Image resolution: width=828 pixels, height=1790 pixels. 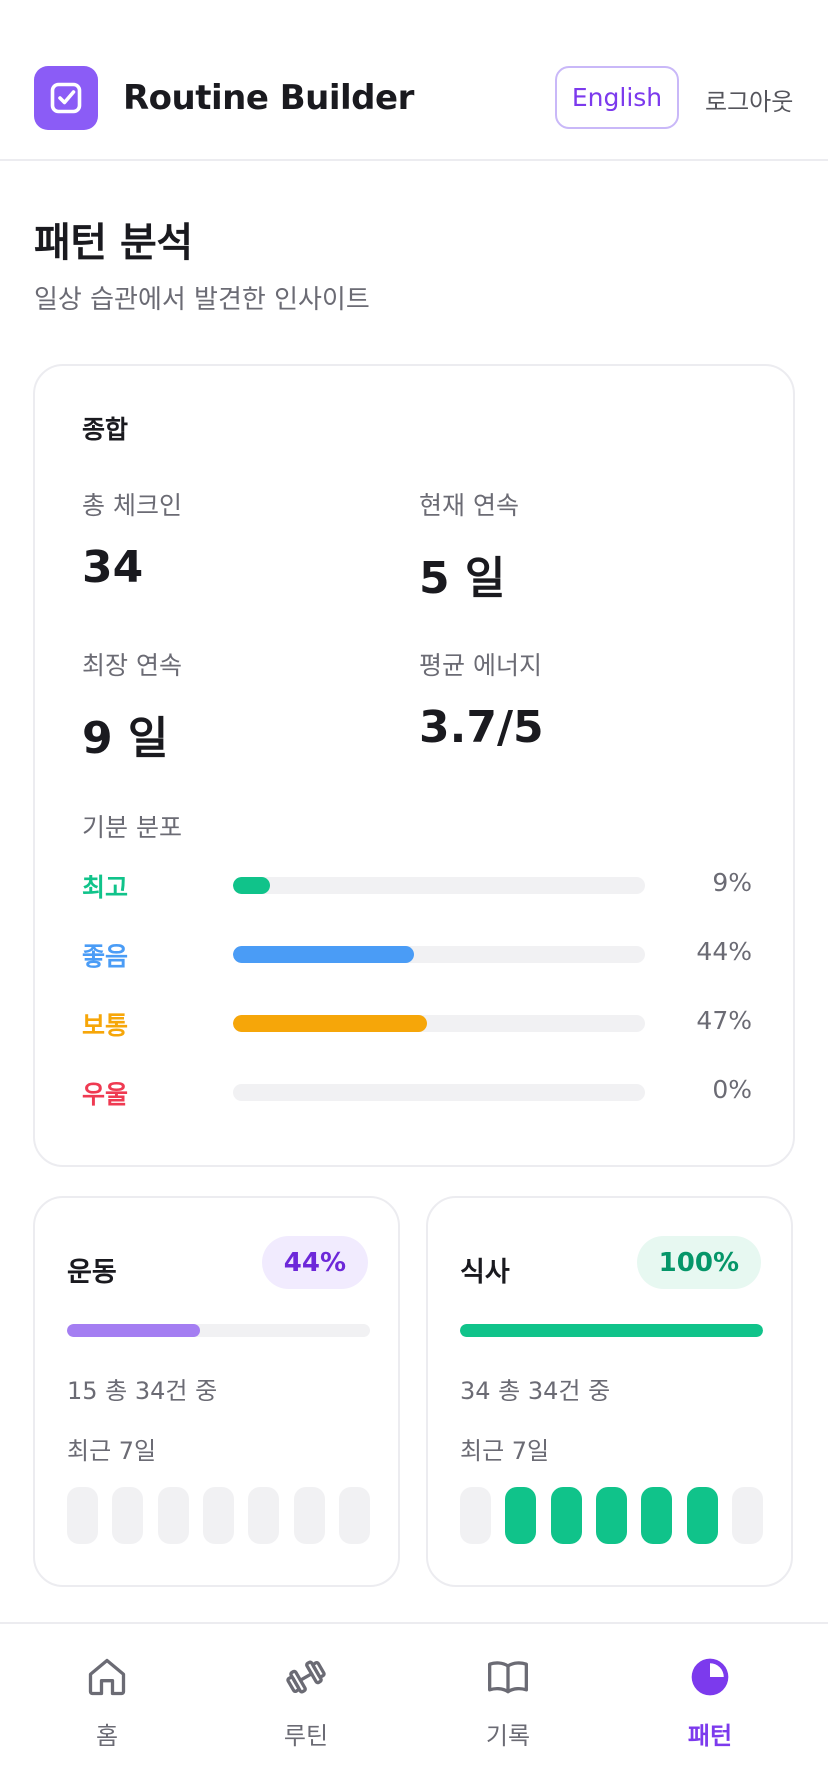 I want to click on habit-card-exercise: 운동 44% 15 총 34건 중 최근 7일, so click(x=216, y=1391).